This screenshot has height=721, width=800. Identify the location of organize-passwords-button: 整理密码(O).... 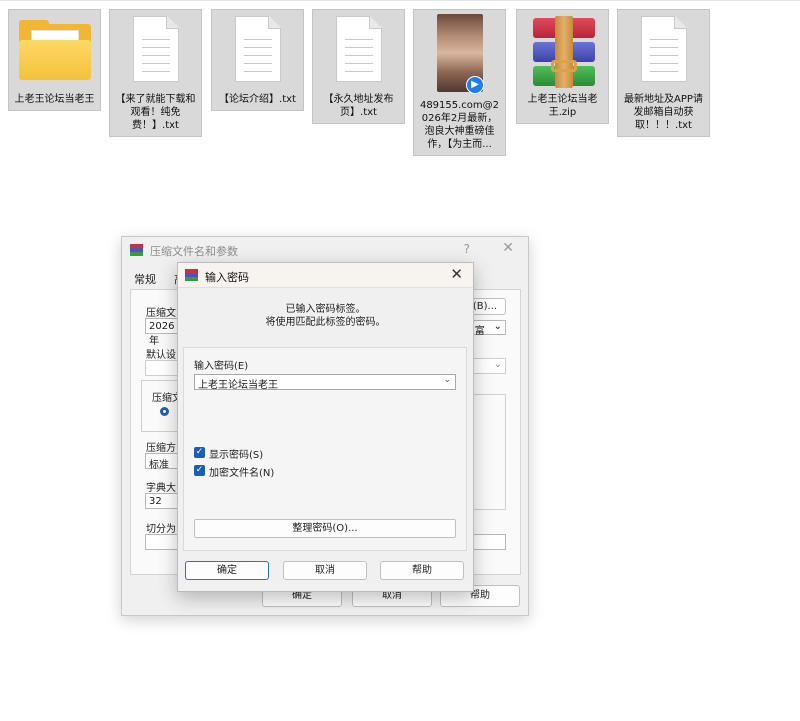
(325, 528).